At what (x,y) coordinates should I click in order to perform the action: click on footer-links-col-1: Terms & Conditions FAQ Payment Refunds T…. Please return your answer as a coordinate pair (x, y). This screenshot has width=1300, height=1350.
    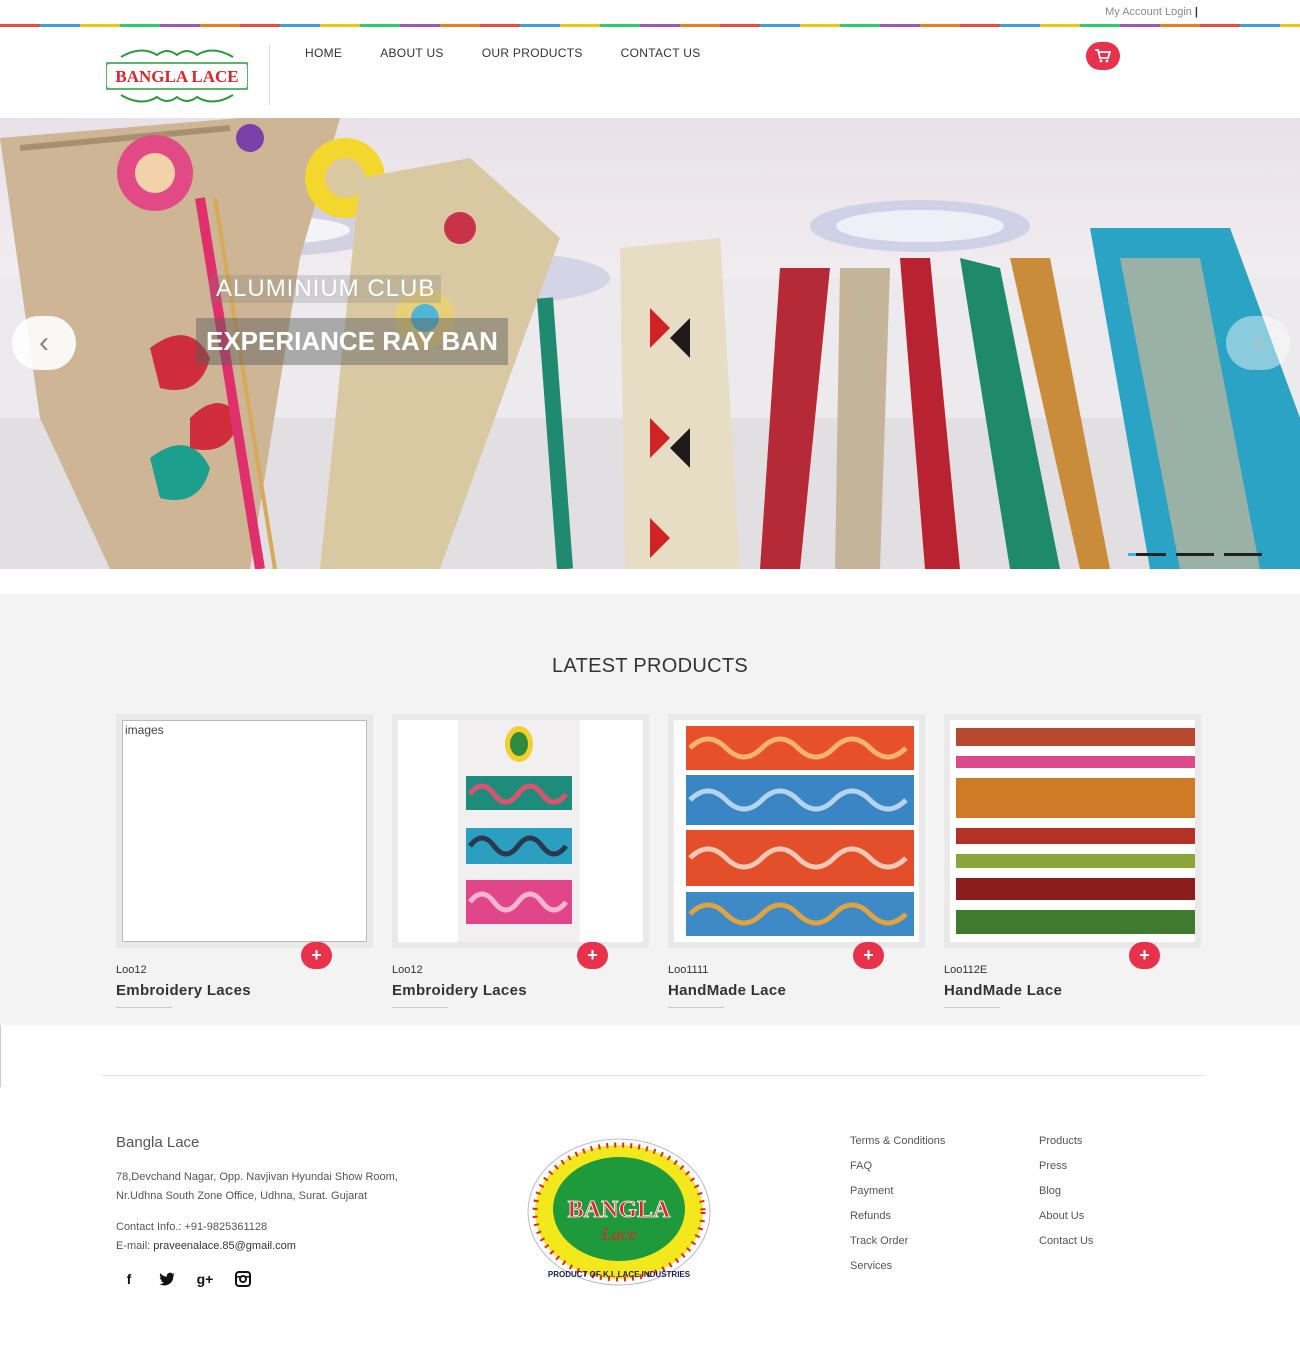
    Looking at the image, I should click on (897, 1204).